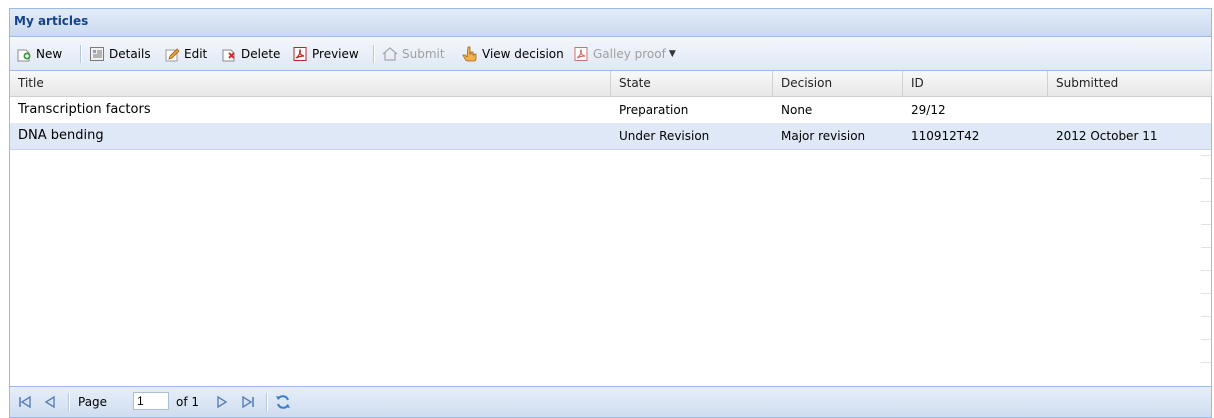  Describe the element at coordinates (25, 402) in the screenshot. I see `first-page-icon` at that location.